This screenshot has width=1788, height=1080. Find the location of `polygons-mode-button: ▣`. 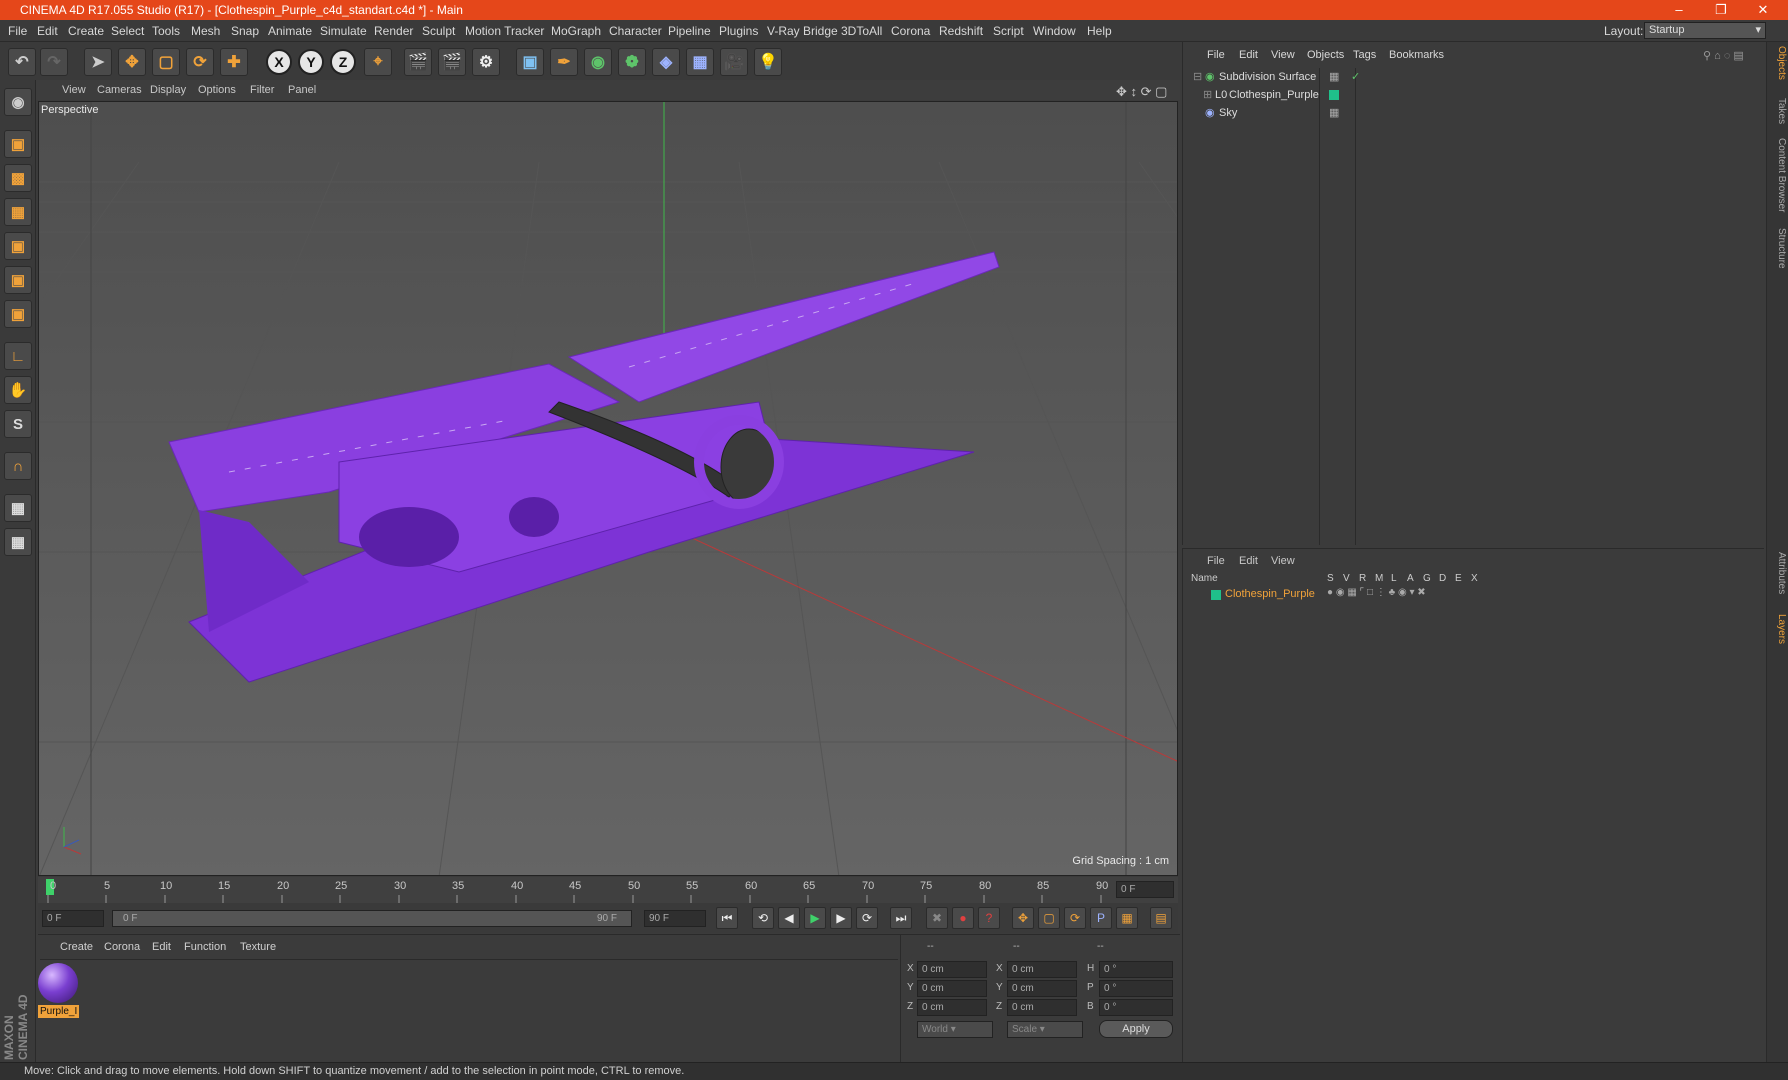

polygons-mode-button: ▣ is located at coordinates (18, 314).